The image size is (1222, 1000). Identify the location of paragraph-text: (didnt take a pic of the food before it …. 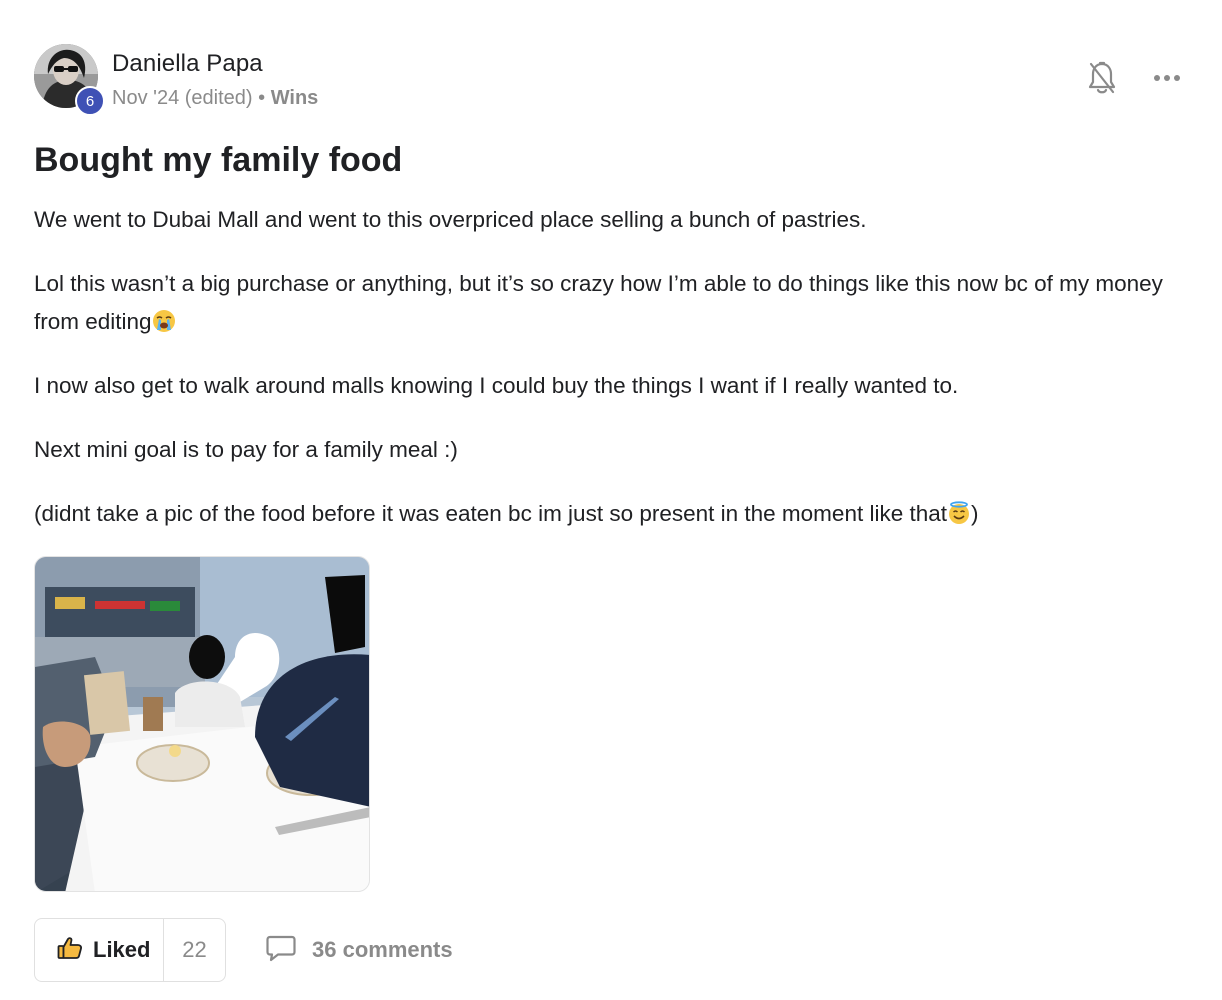
(490, 513).